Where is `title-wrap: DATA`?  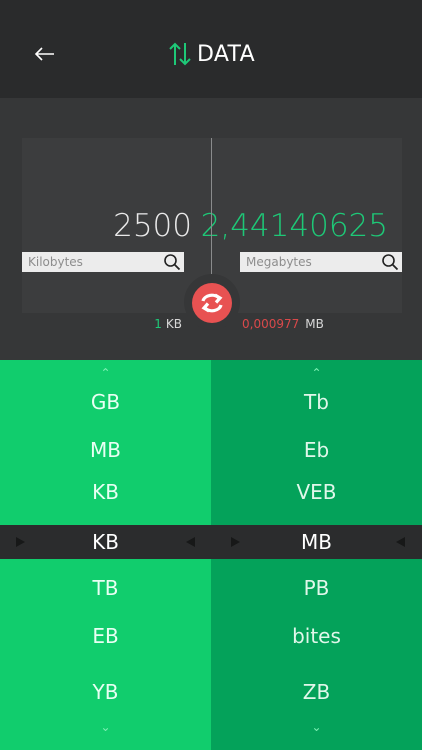
title-wrap: DATA is located at coordinates (211, 56).